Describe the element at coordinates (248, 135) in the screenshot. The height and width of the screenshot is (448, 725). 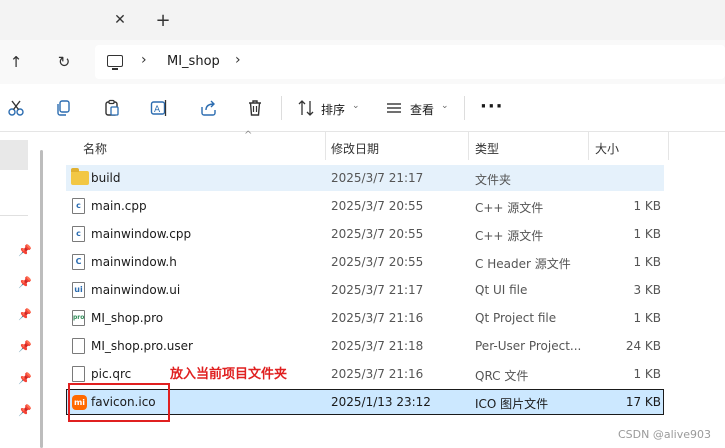
I see `sort-ascending-icon: ^` at that location.